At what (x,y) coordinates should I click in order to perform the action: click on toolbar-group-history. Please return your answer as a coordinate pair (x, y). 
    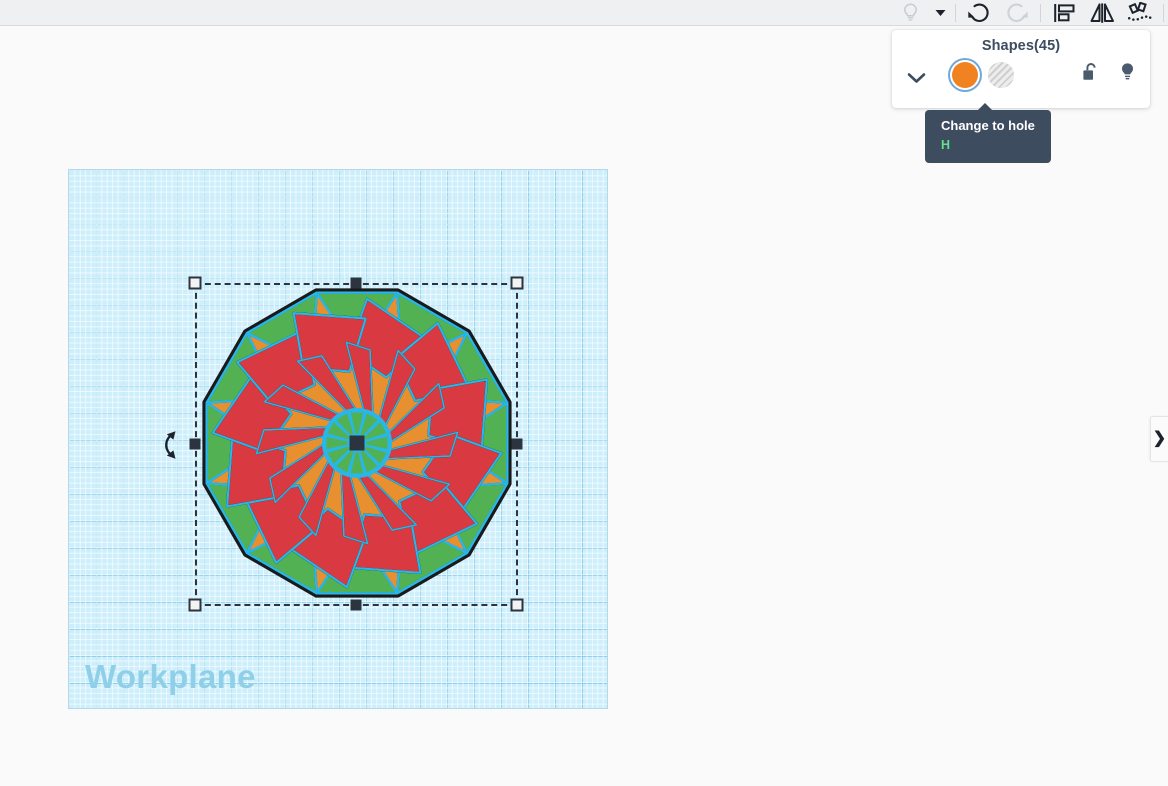
    Looking at the image, I should click on (998, 13).